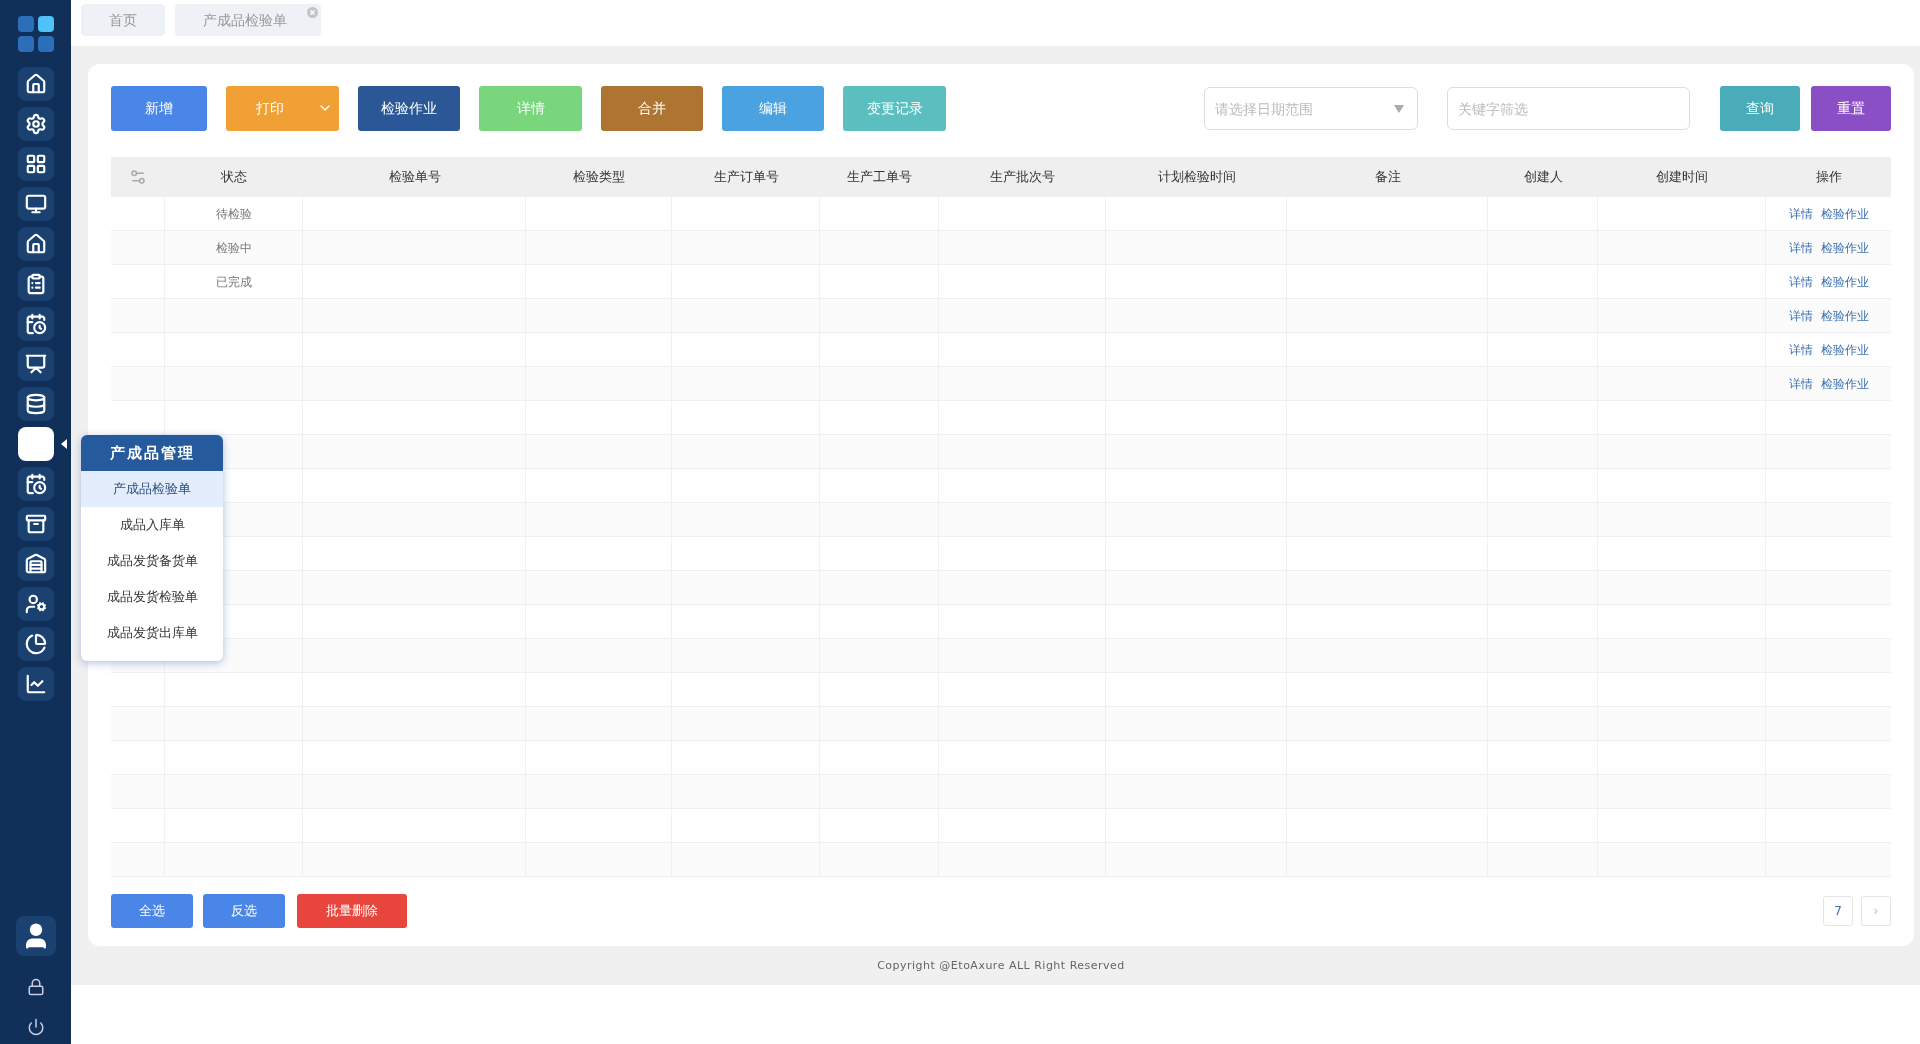 The width and height of the screenshot is (1920, 1044). What do you see at coordinates (152, 633) in the screenshot?
I see `menu-item: 成品发货出库单` at bounding box center [152, 633].